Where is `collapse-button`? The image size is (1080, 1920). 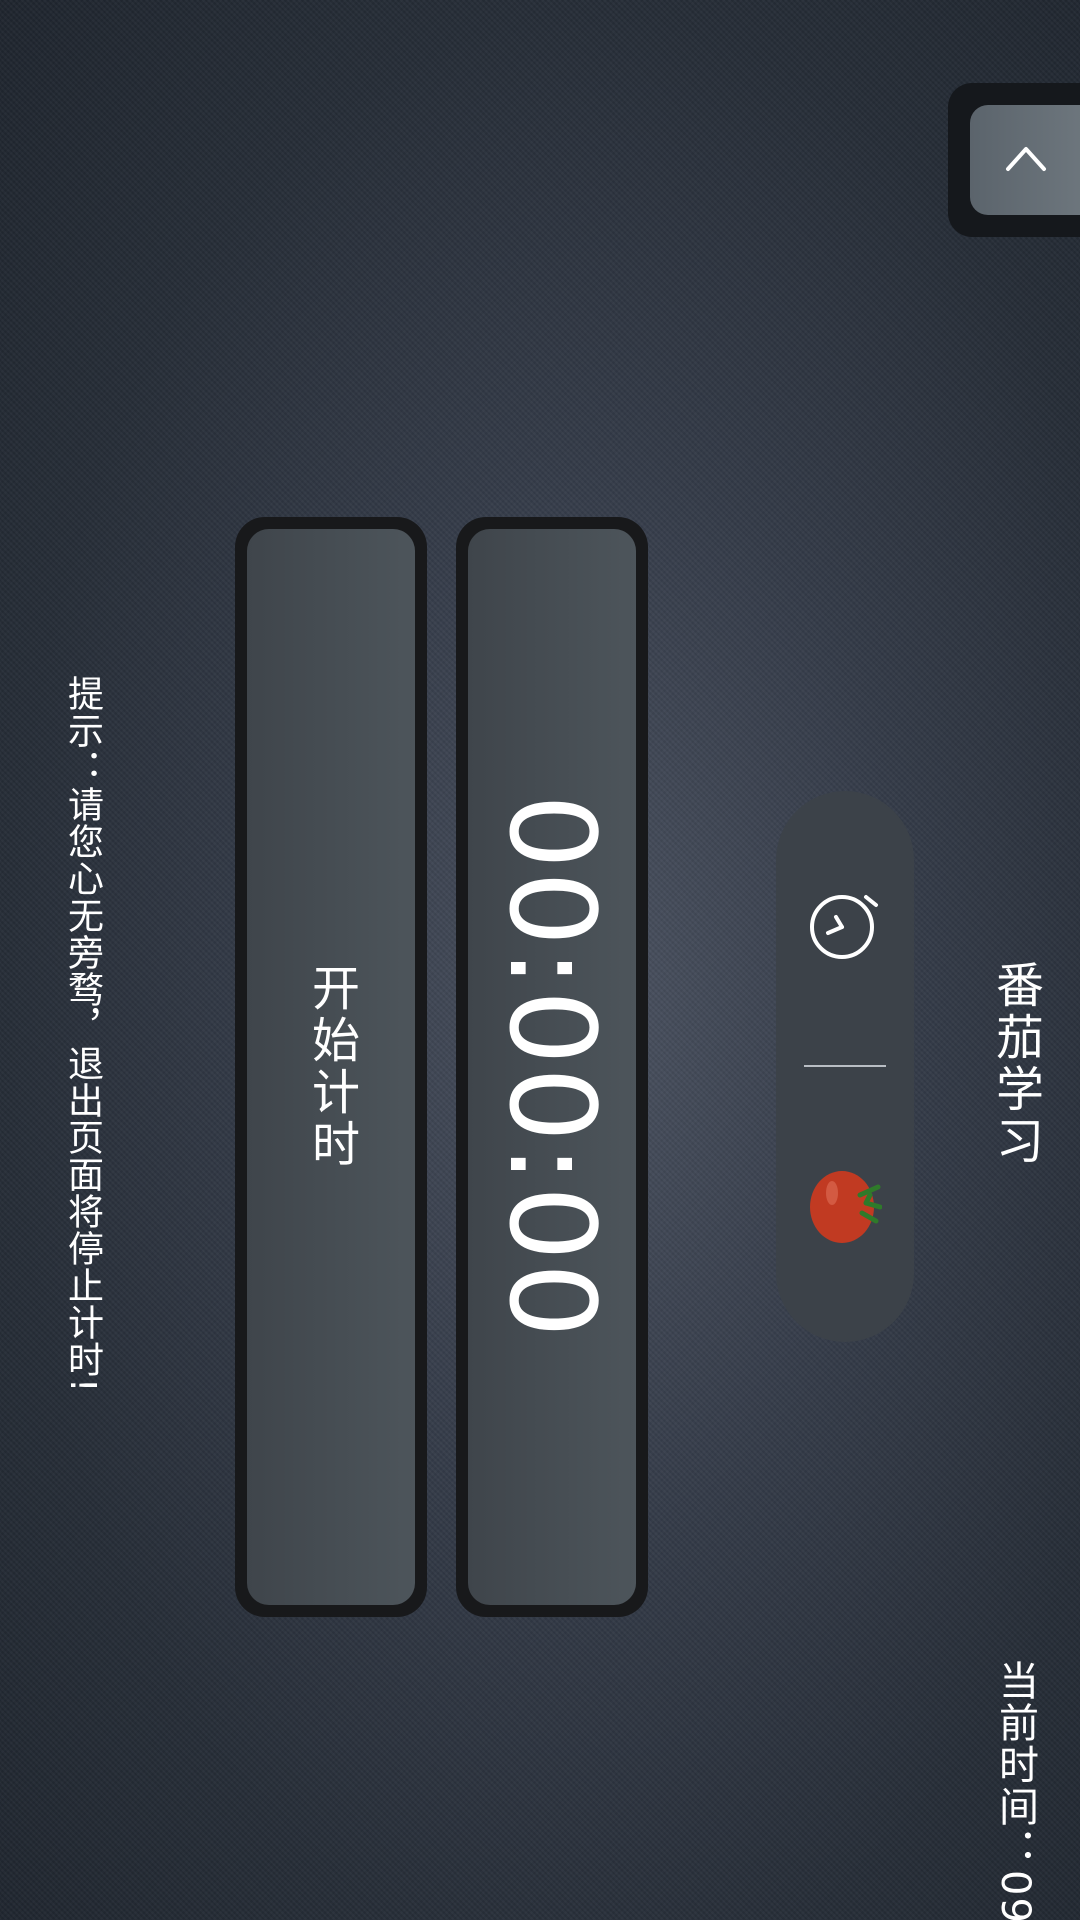
collapse-button is located at coordinates (1025, 160).